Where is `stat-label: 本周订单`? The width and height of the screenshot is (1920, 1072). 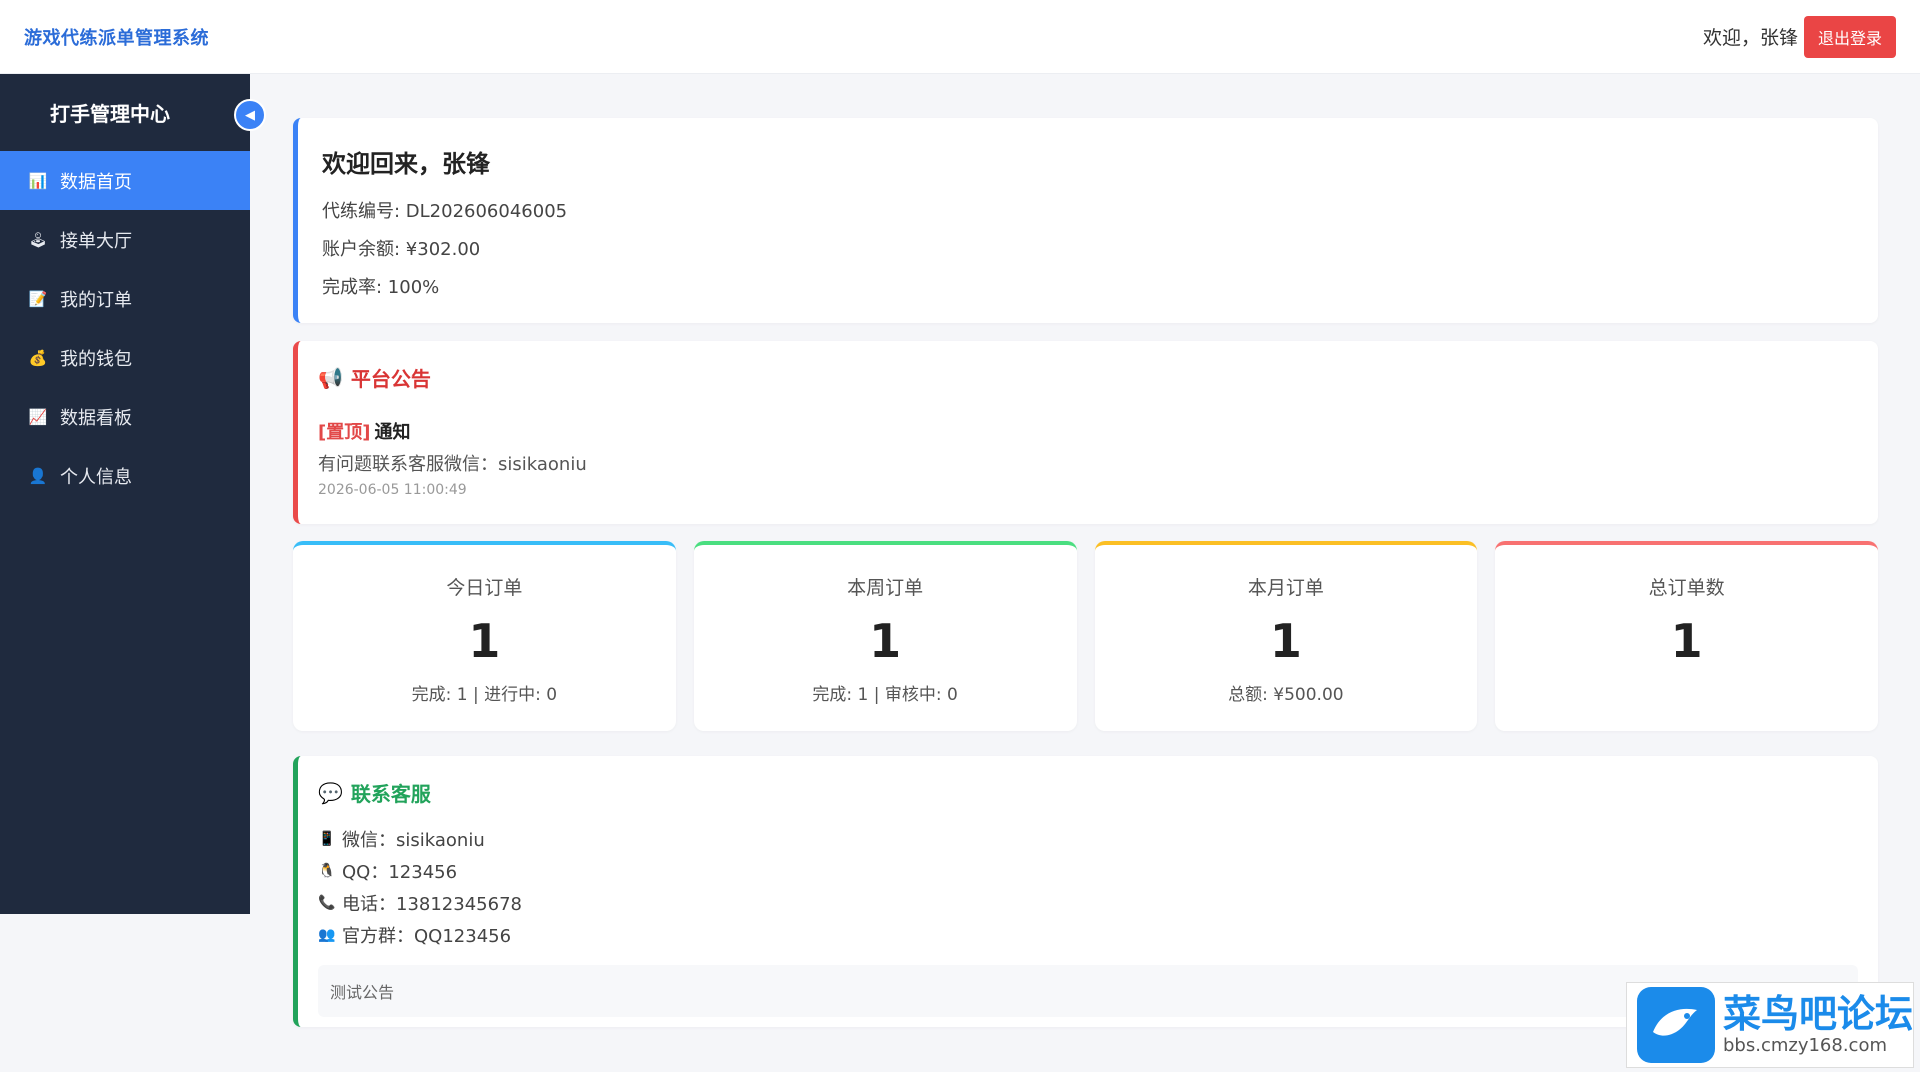
stat-label: 本周订单 is located at coordinates (885, 588).